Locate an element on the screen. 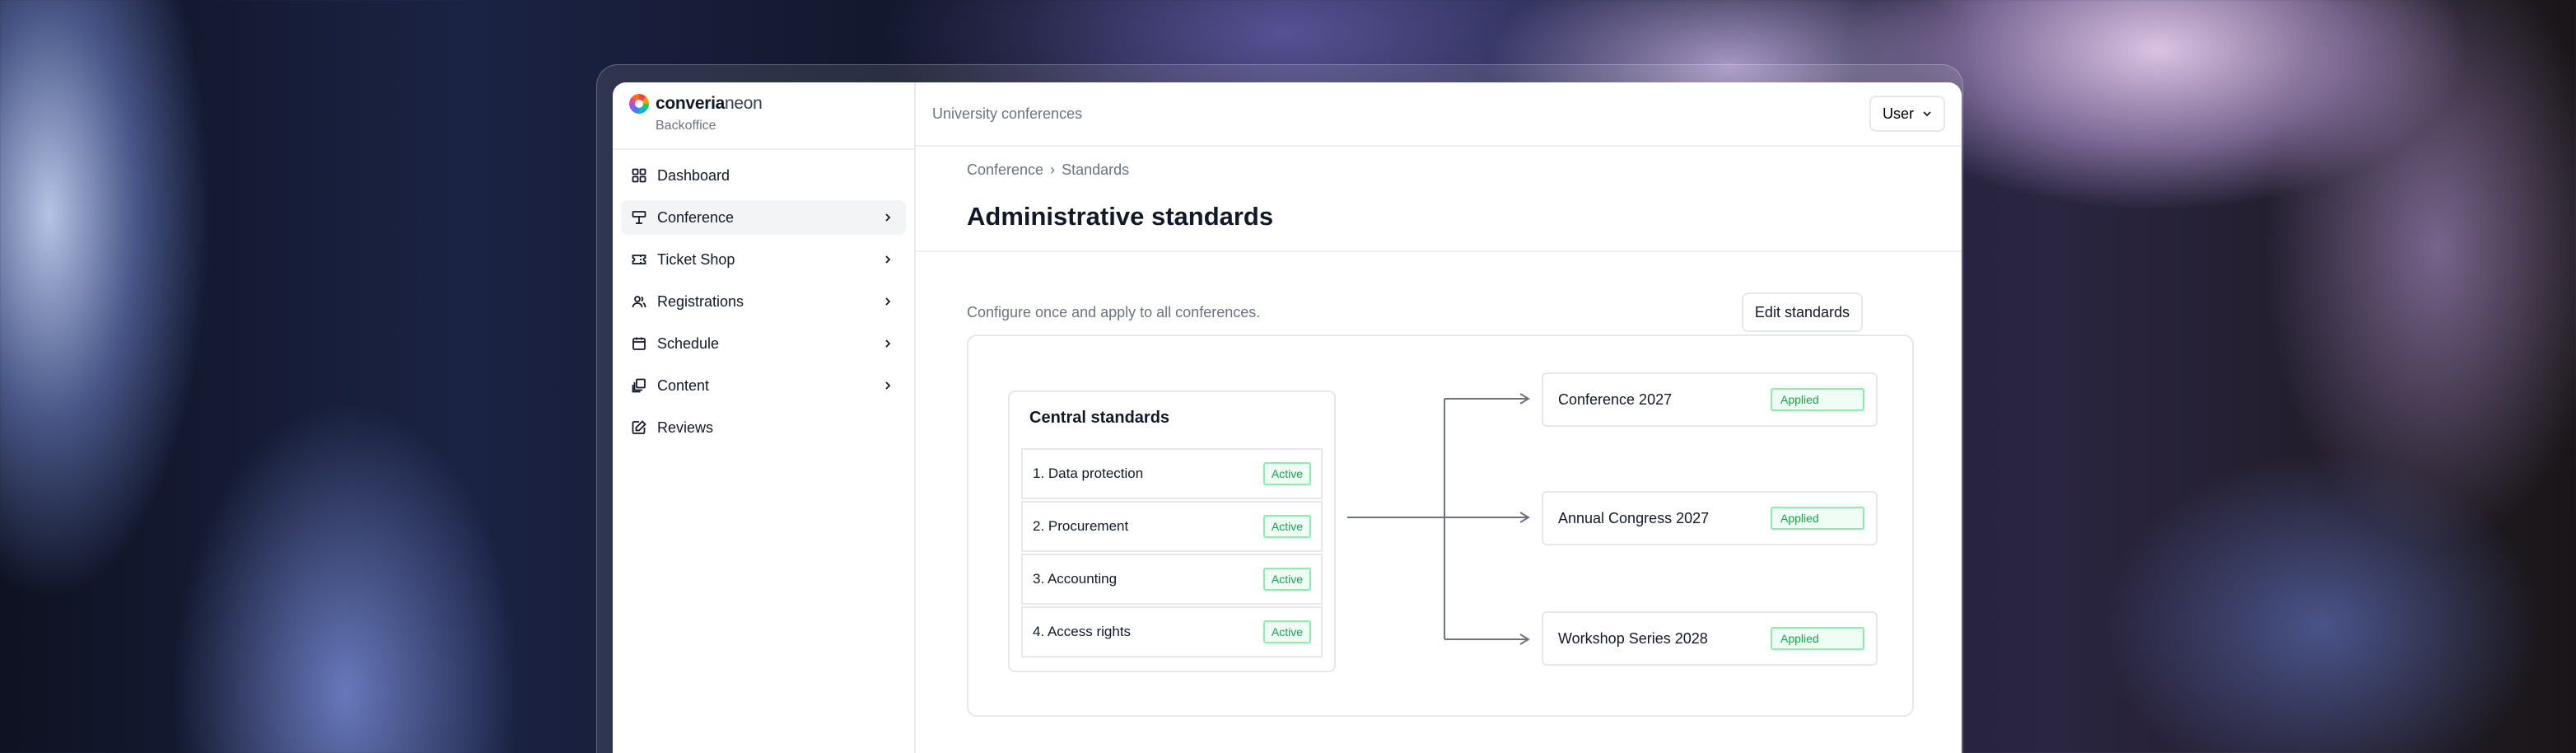 The width and height of the screenshot is (2576, 753). brand-subtitle: Backoffice is located at coordinates (686, 126).